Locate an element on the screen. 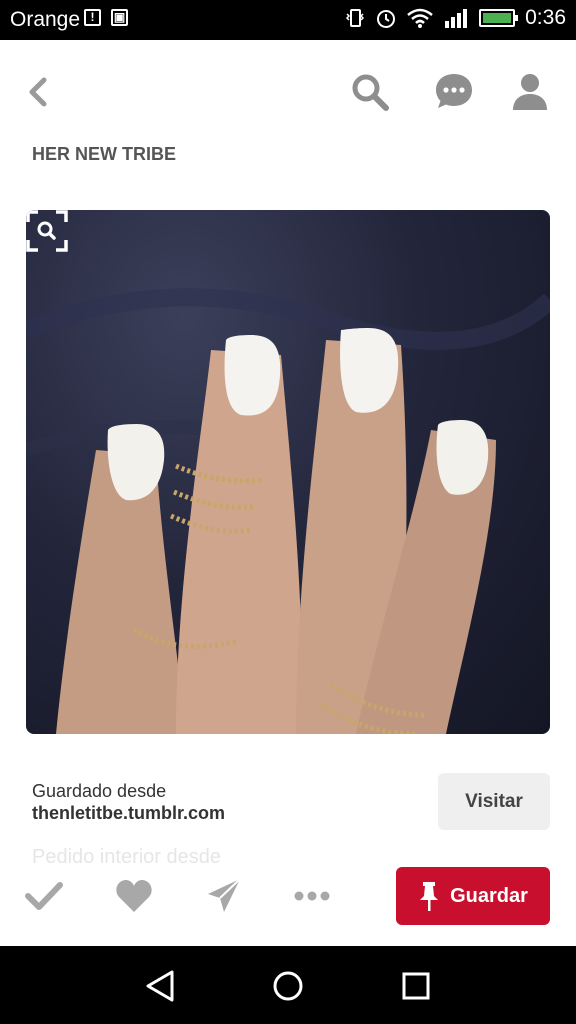 The width and height of the screenshot is (576, 1024). battery-icon is located at coordinates (499, 18).